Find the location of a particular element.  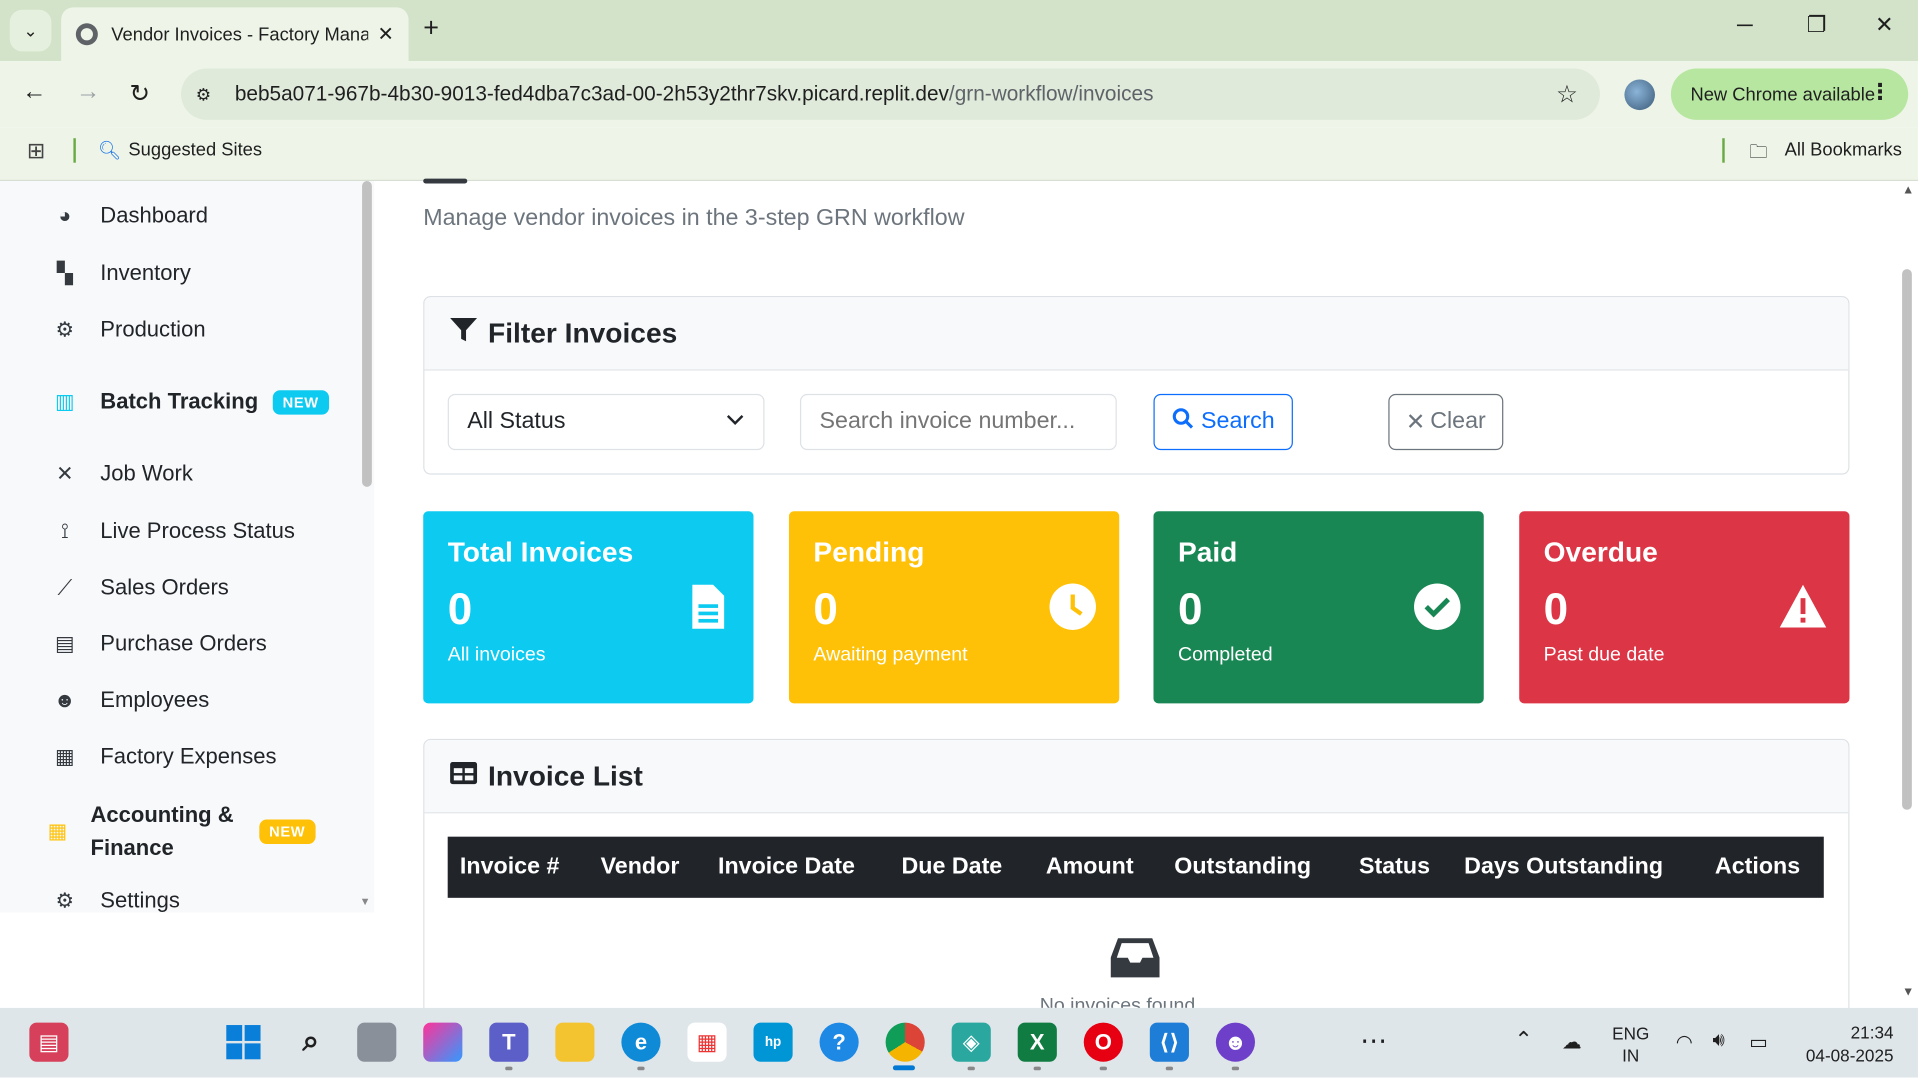

table-icon is located at coordinates (463, 776).